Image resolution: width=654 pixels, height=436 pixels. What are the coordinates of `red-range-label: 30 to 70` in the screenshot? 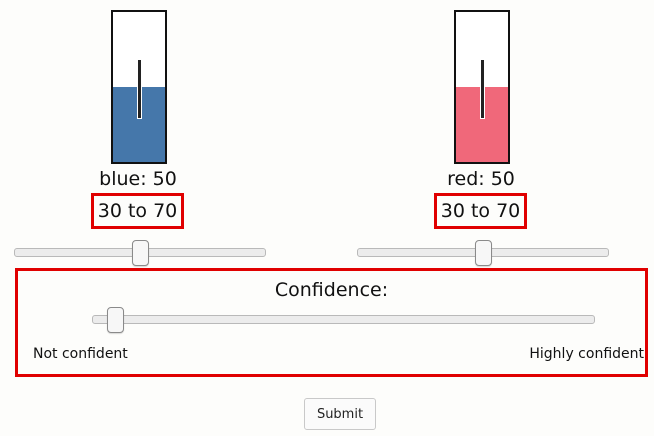 It's located at (480, 211).